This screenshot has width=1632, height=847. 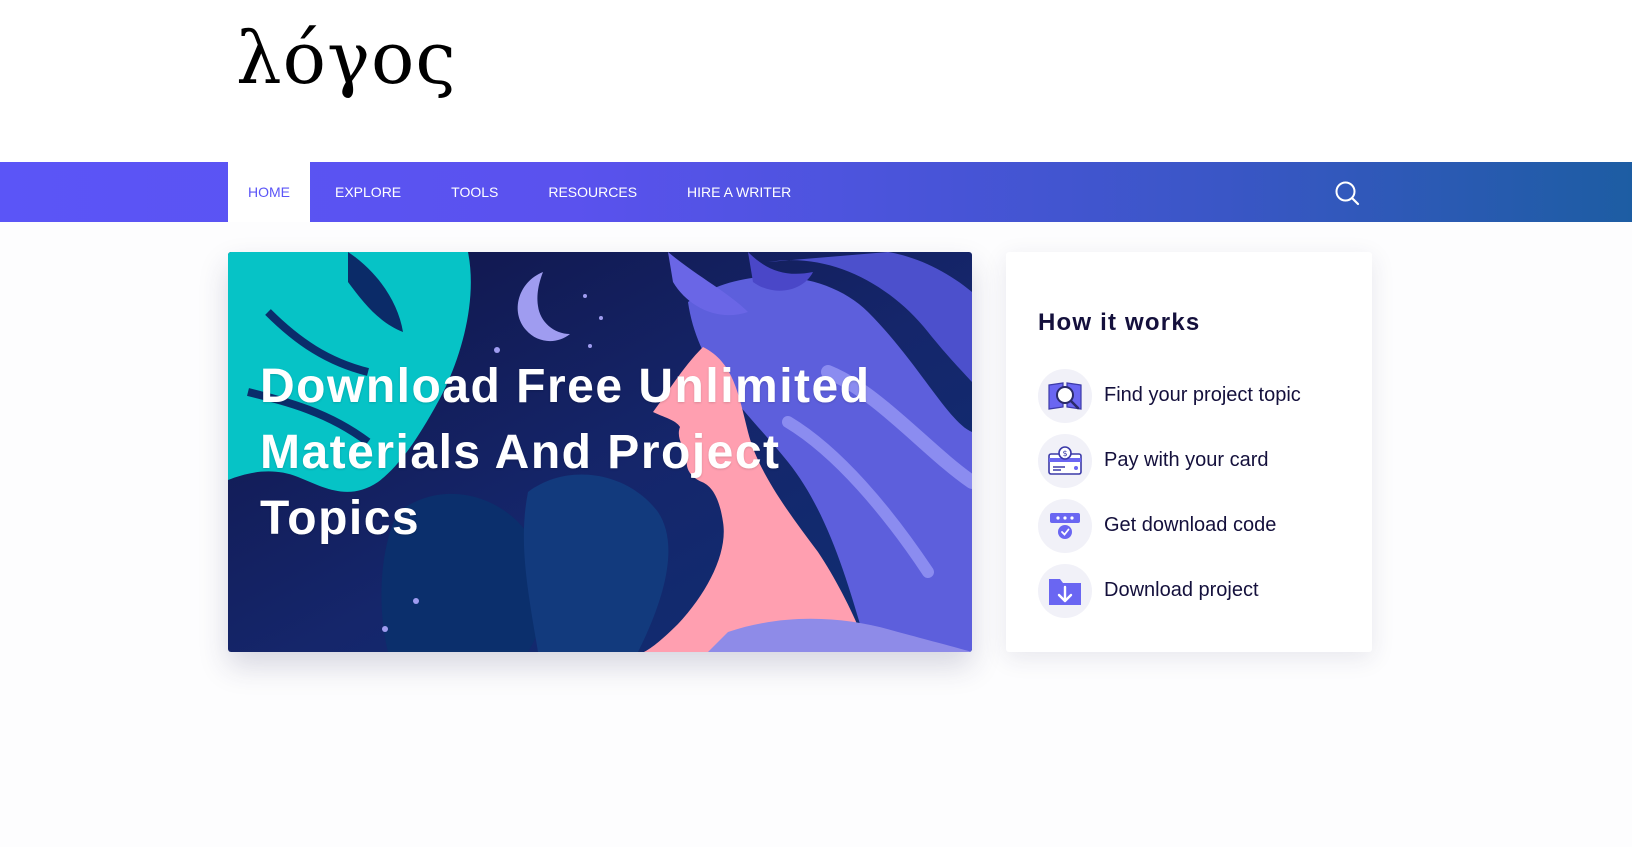 What do you see at coordinates (1181, 590) in the screenshot?
I see `step-label: Download project` at bounding box center [1181, 590].